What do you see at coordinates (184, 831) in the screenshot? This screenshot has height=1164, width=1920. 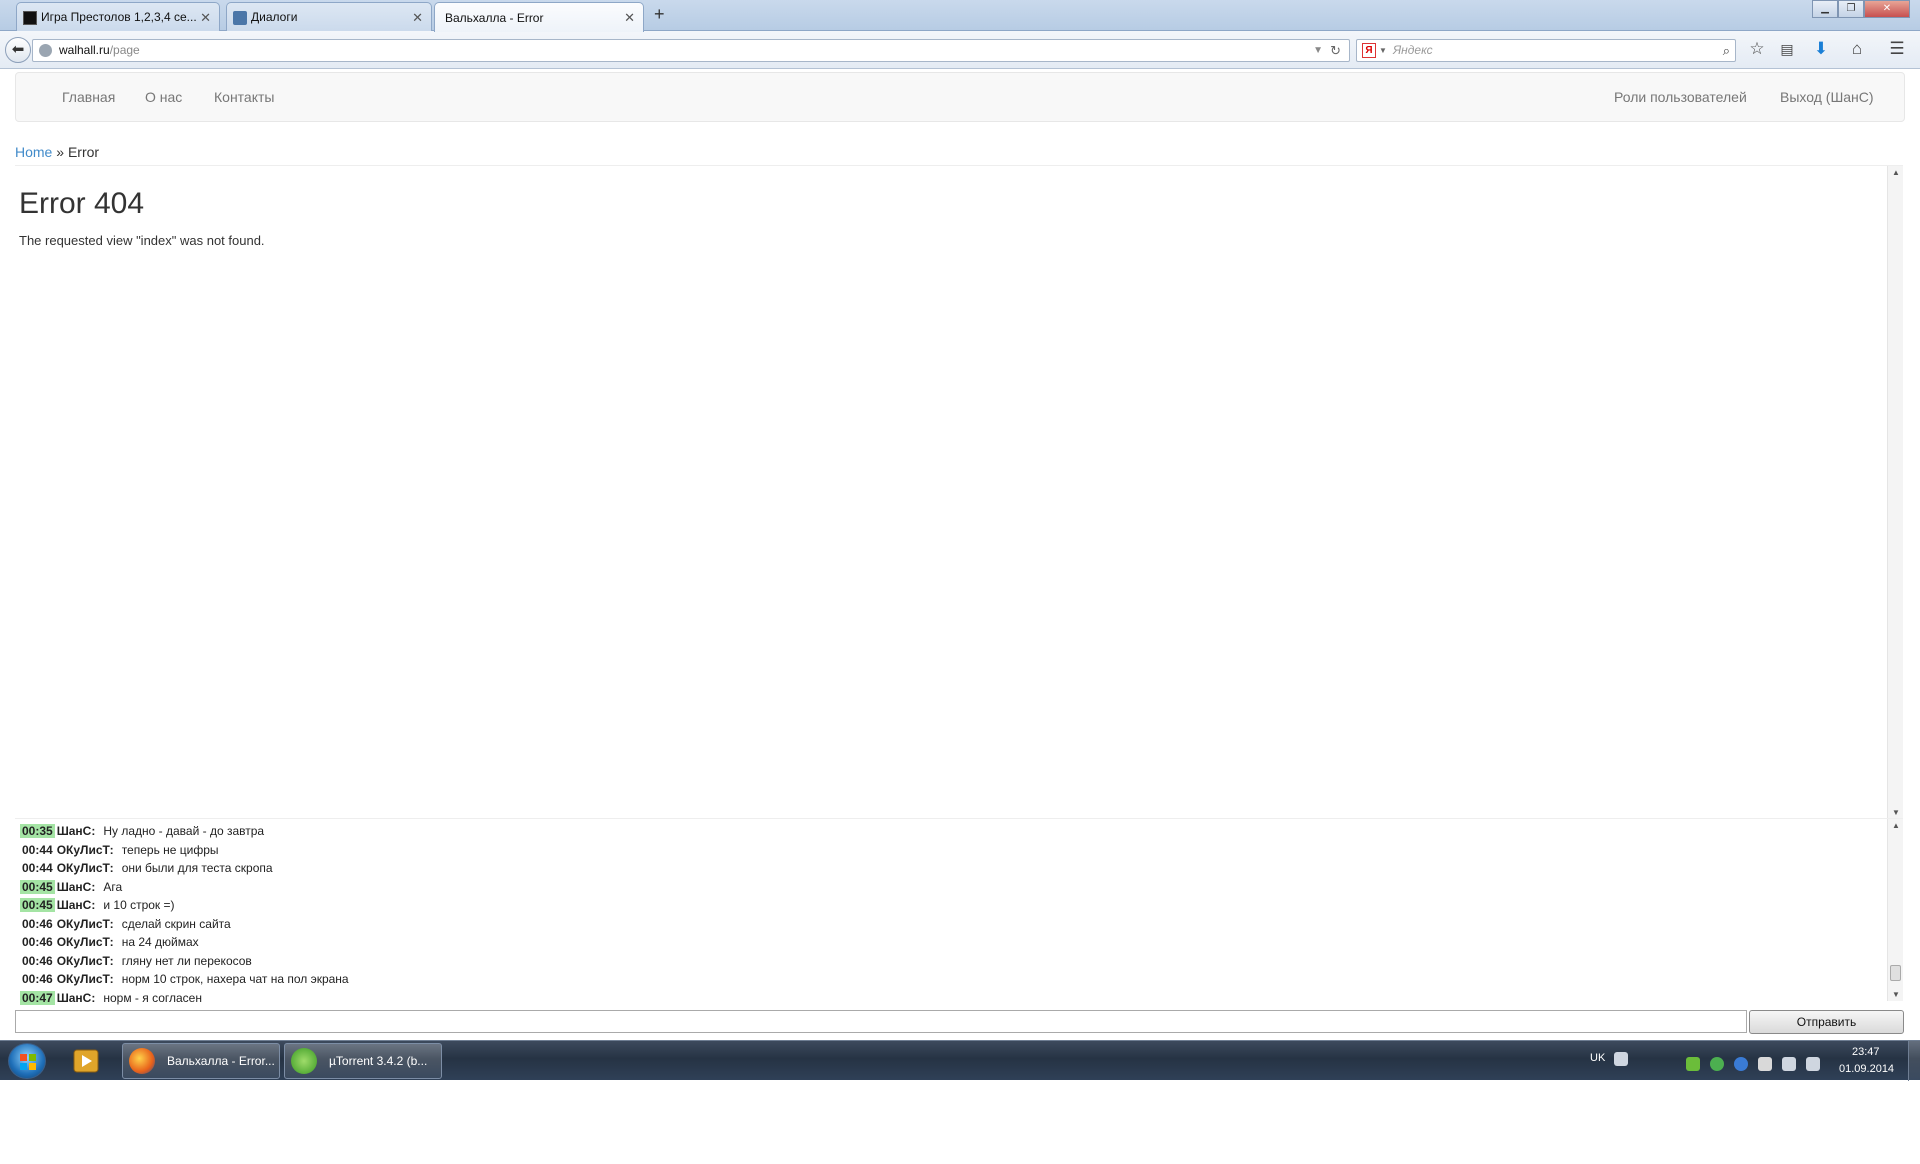 I see `chat-text: Ну ладно - давай - до завтра` at bounding box center [184, 831].